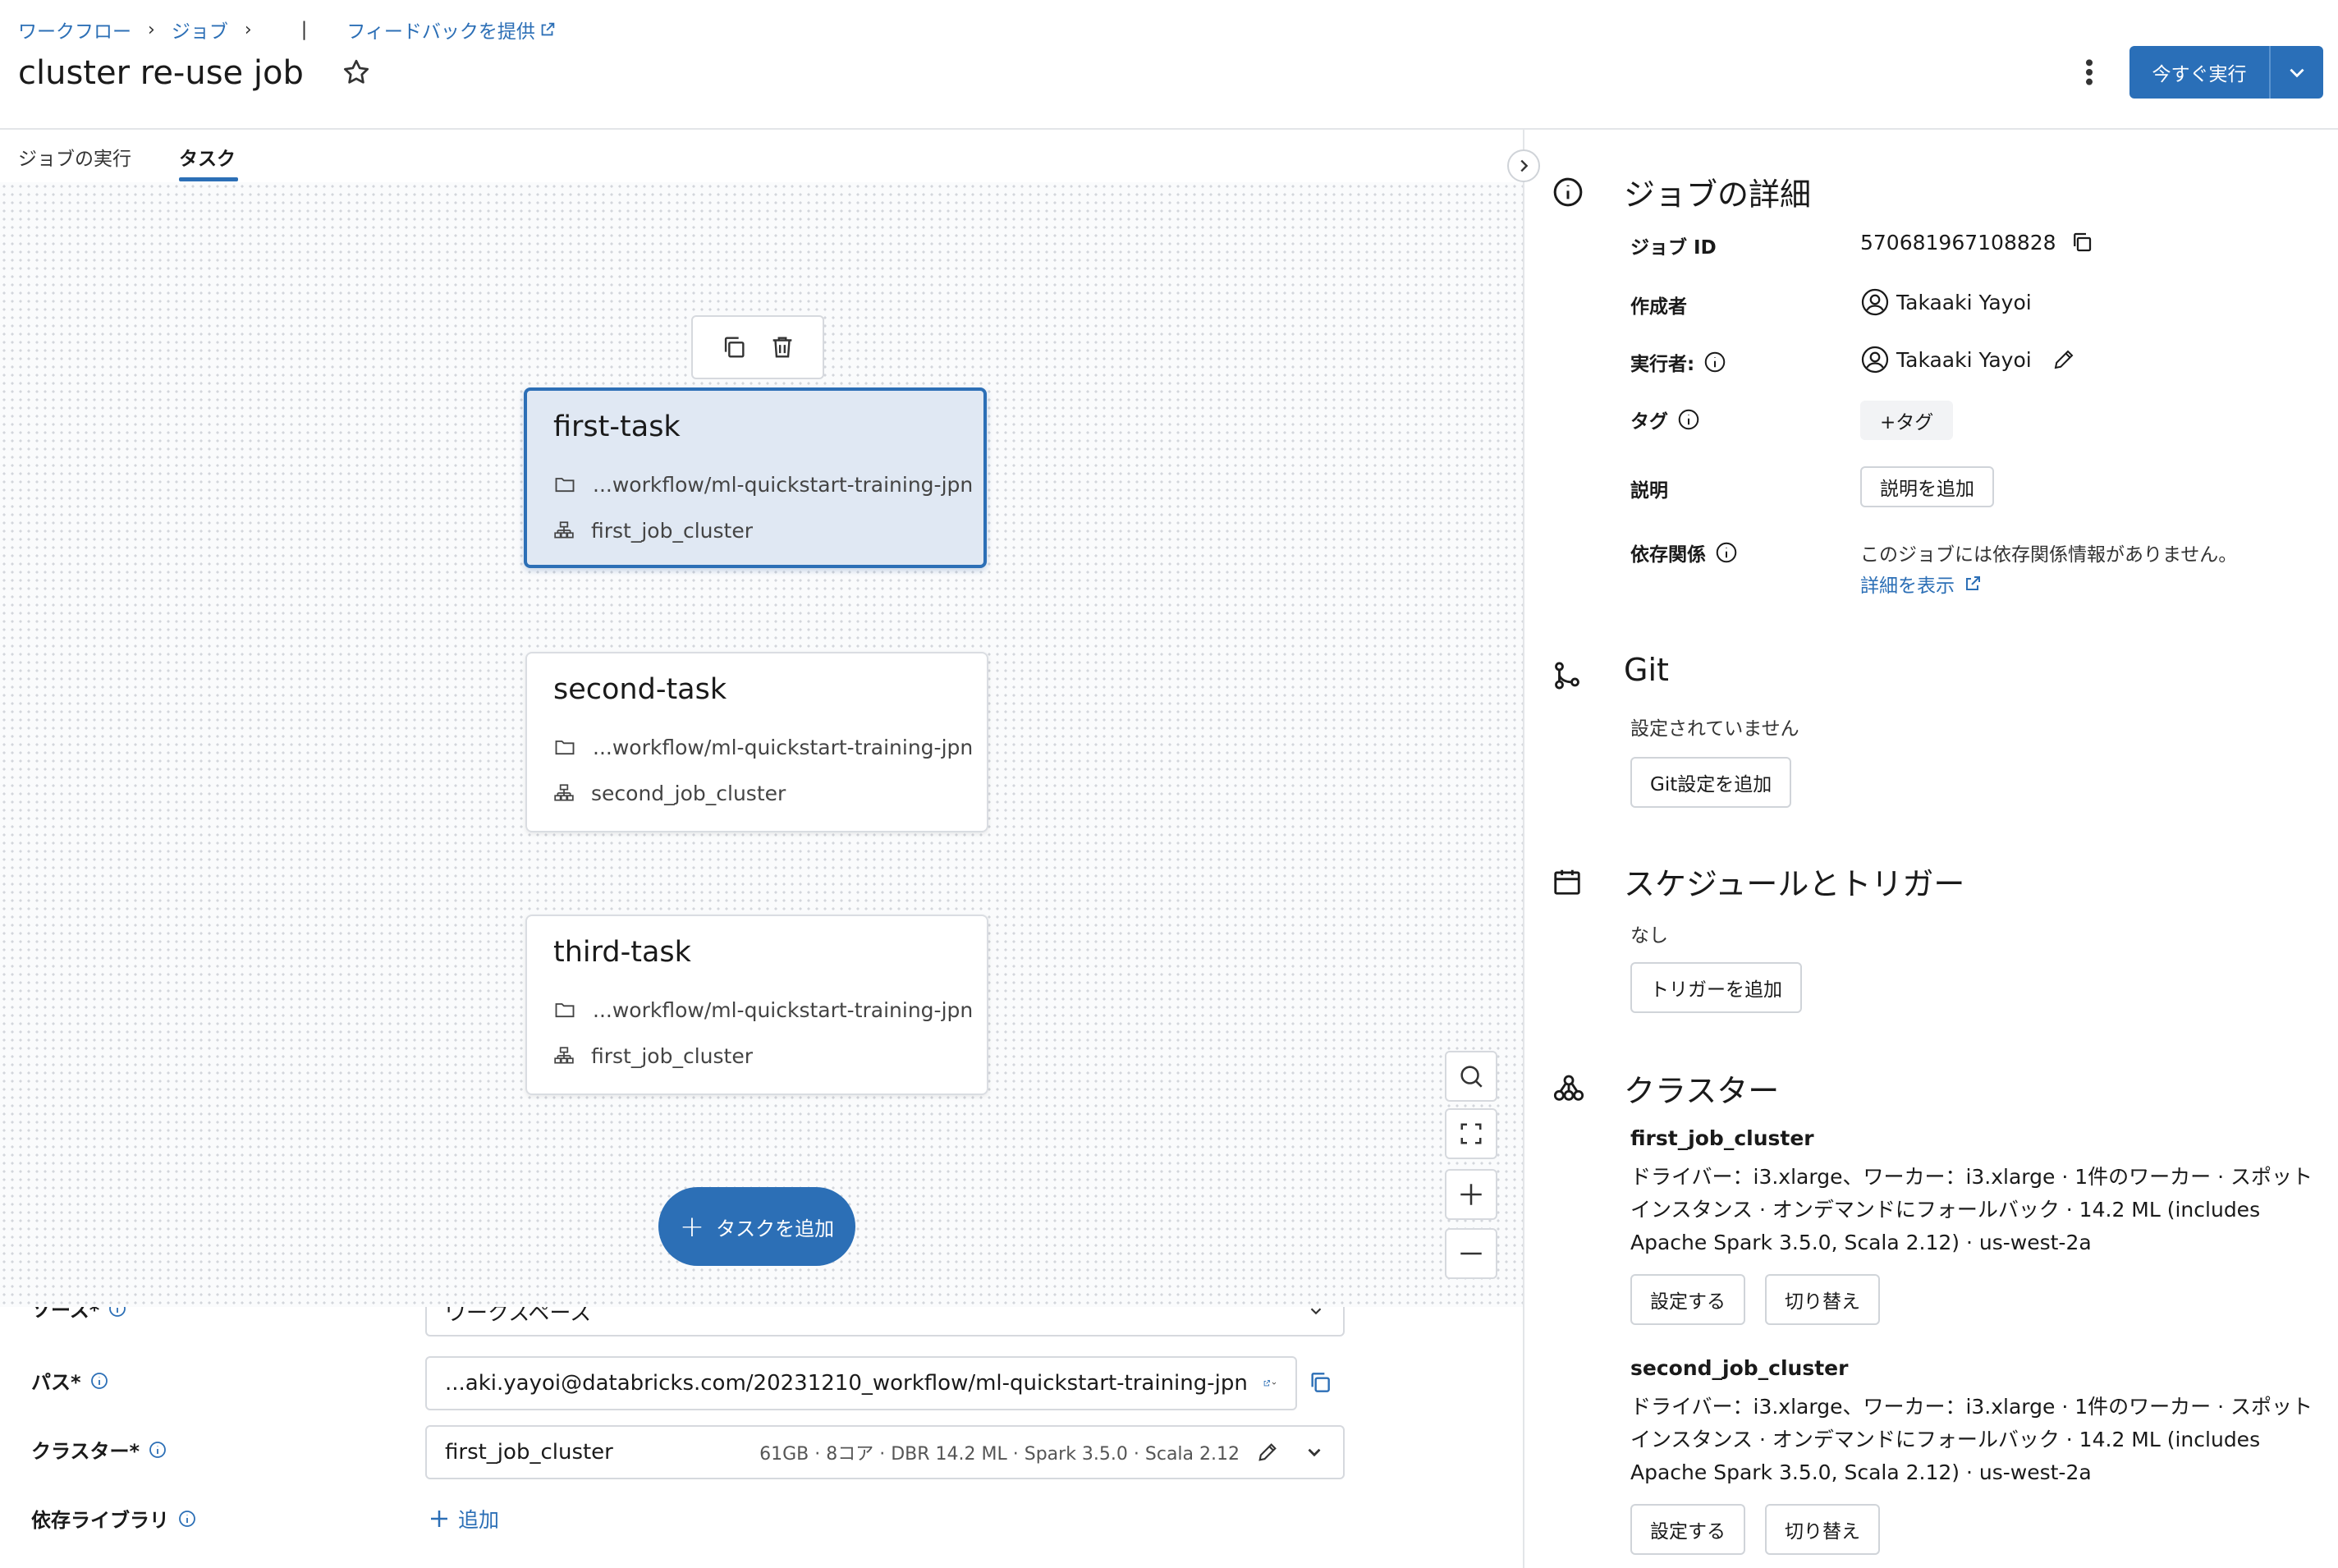  I want to click on schedule-status: なし, so click(1649, 936).